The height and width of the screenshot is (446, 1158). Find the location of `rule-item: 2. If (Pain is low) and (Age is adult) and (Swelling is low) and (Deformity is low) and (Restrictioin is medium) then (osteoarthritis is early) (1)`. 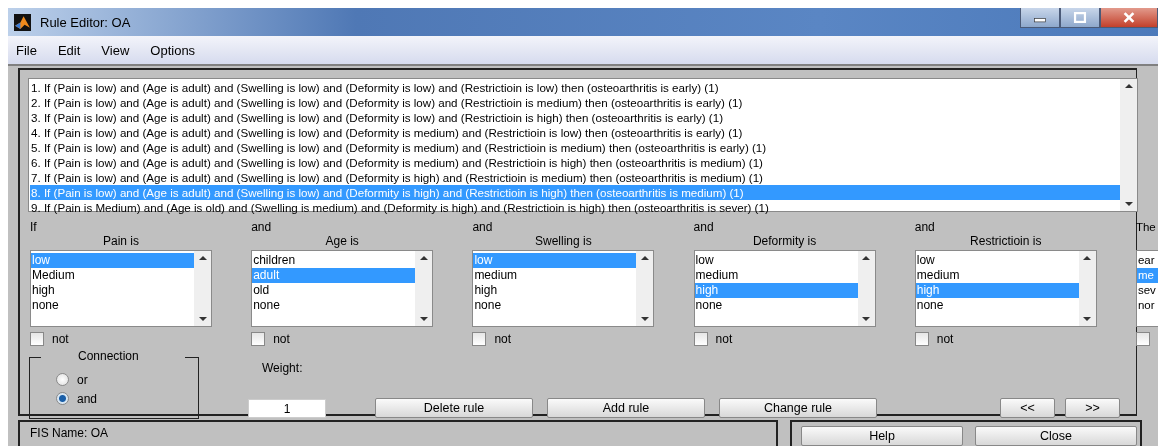

rule-item: 2. If (Pain is low) and (Age is adult) and (Swelling is low) and (Deformity is low) and (Restrictioin is medium) then (osteoarthritis is early) (1) is located at coordinates (575, 102).